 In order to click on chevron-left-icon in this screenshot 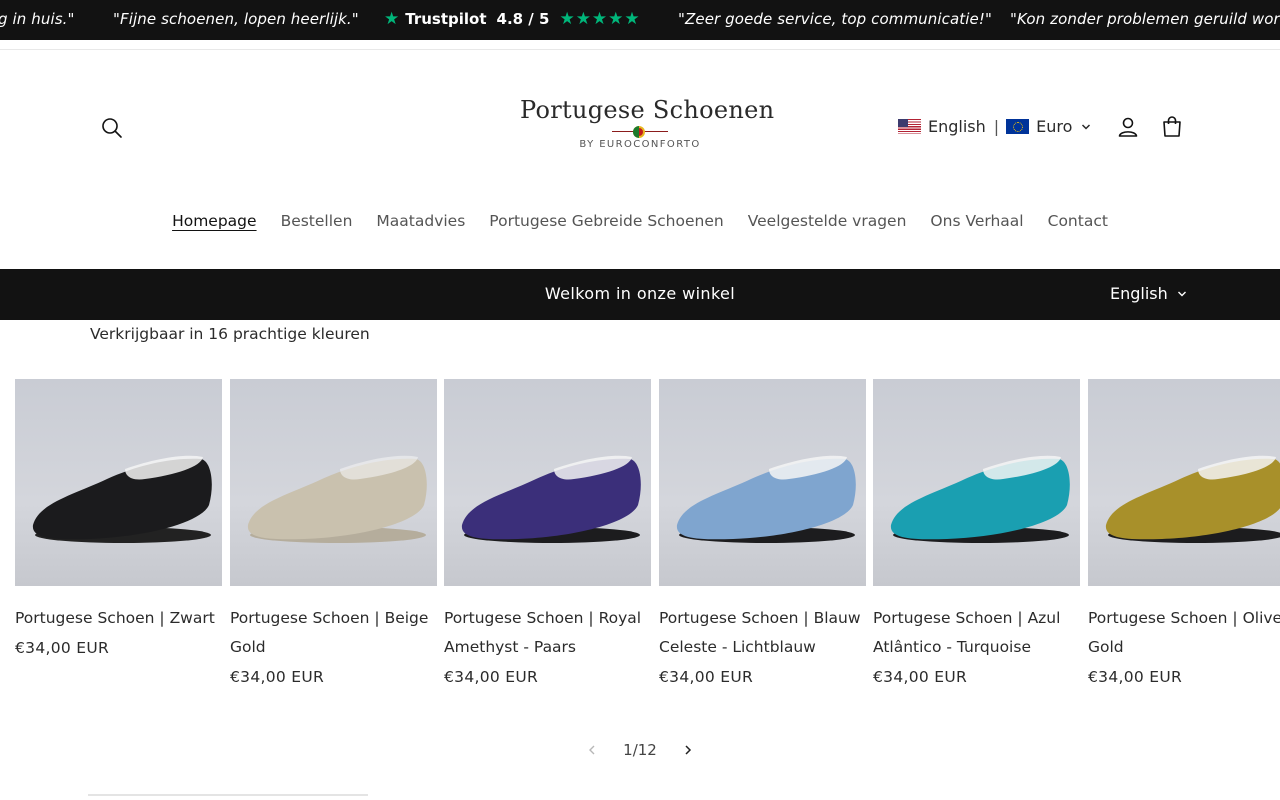, I will do `click(592, 750)`.